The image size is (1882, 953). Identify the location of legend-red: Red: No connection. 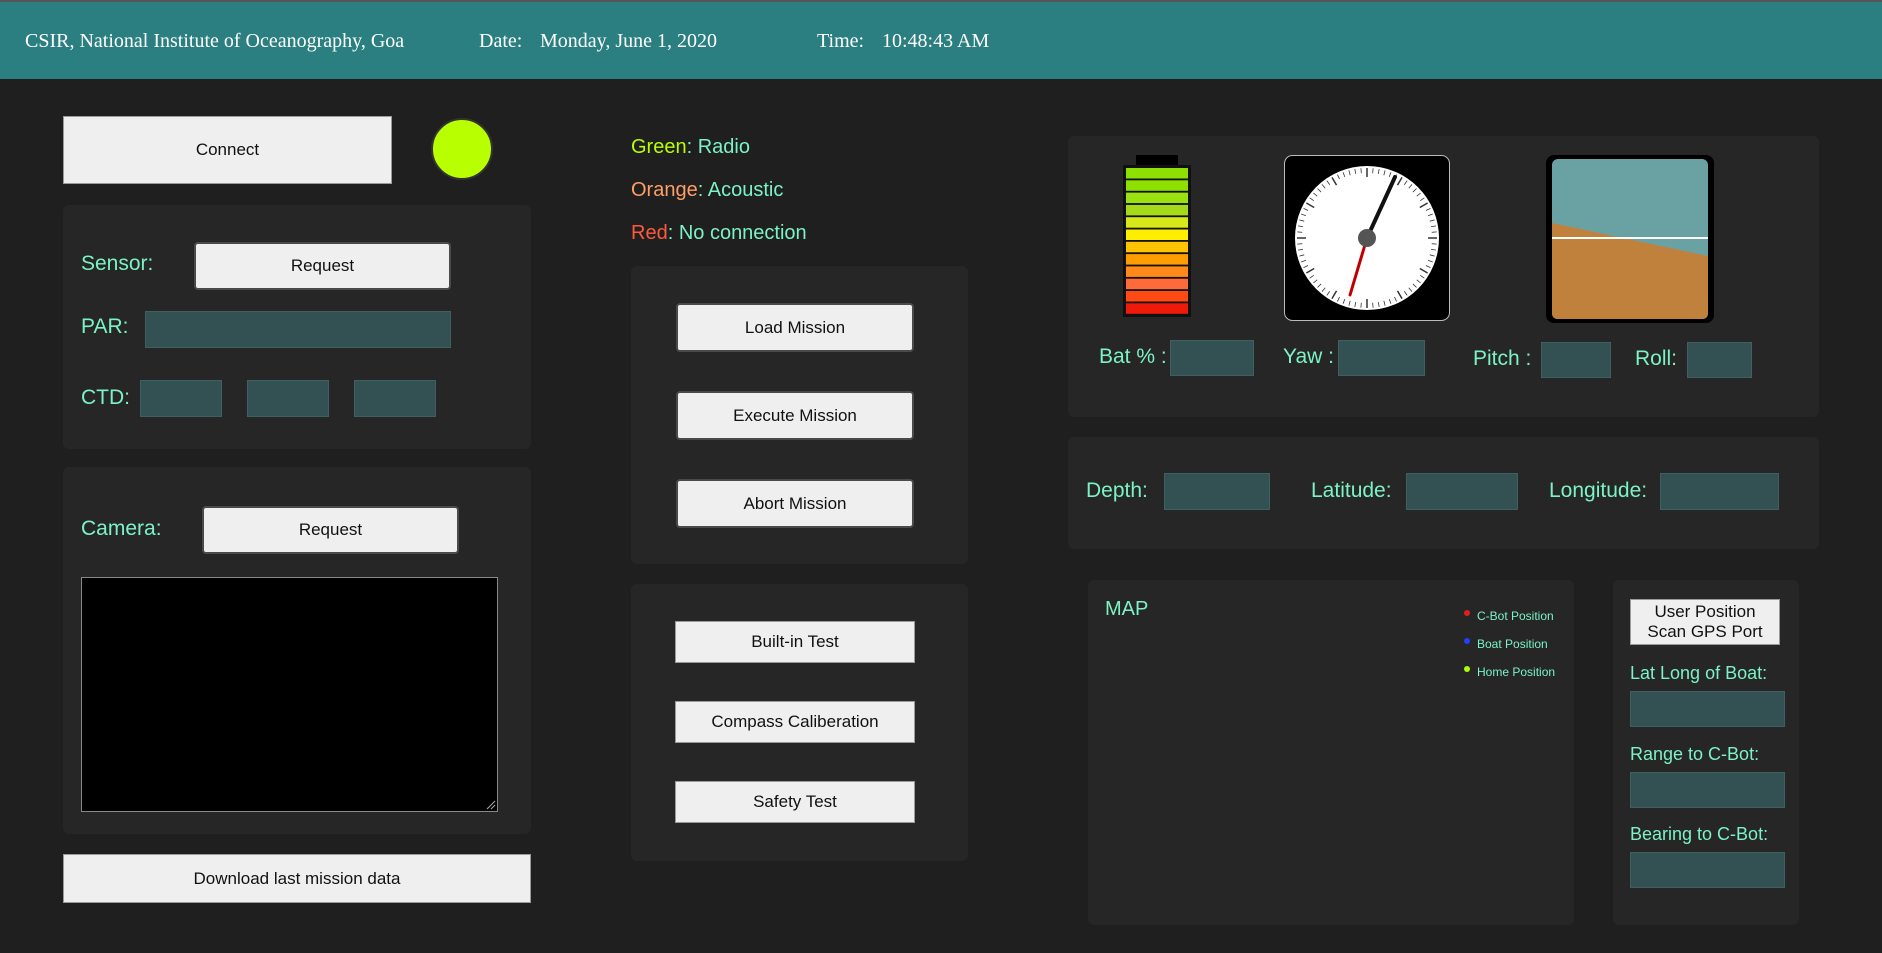
(719, 233).